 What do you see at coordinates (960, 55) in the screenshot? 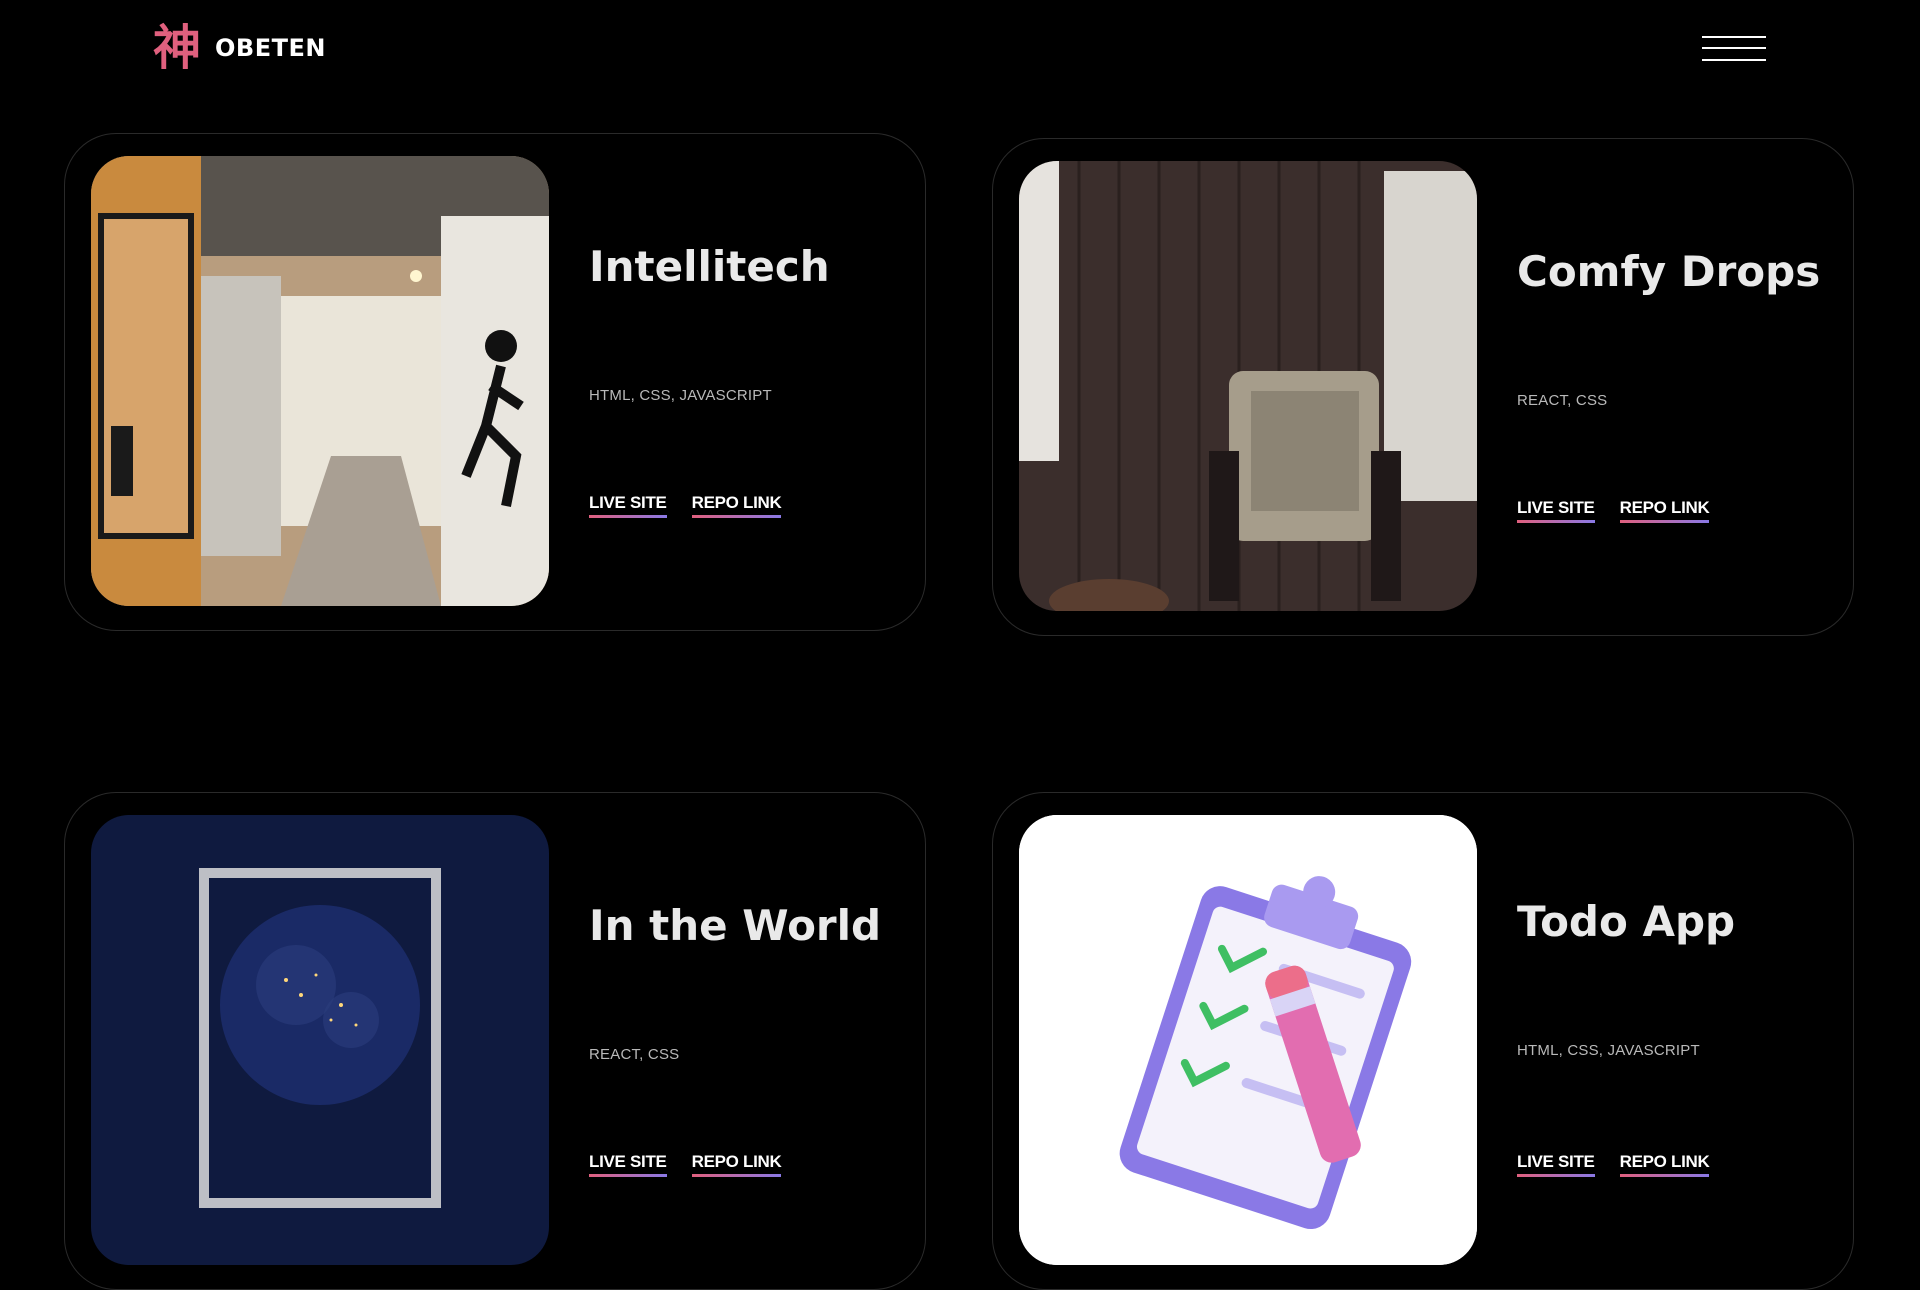
I see `site-header: 神 OBETEN` at bounding box center [960, 55].